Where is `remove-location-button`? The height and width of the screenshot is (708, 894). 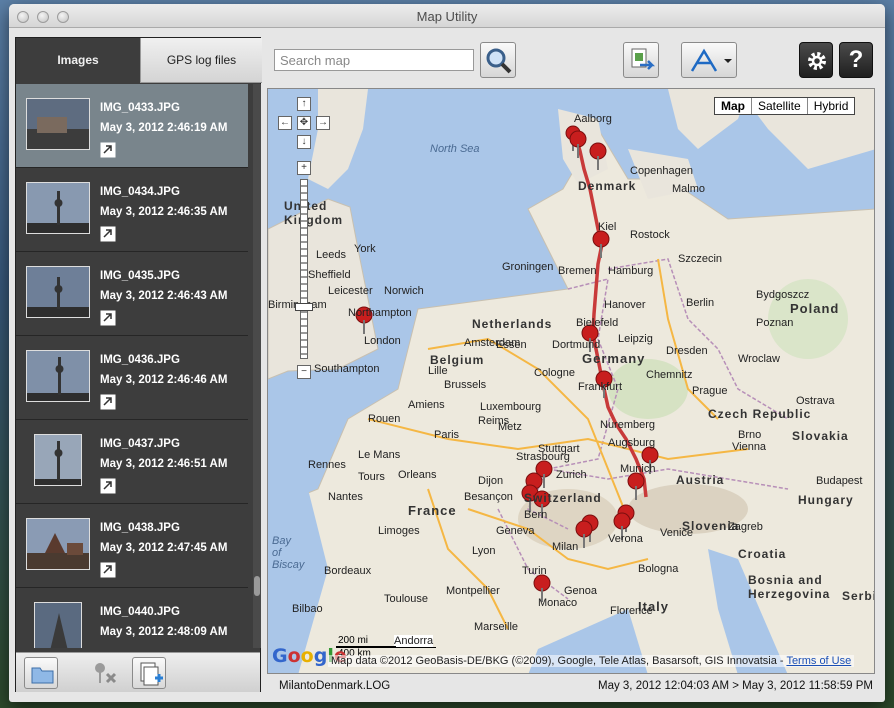 remove-location-button is located at coordinates (105, 673).